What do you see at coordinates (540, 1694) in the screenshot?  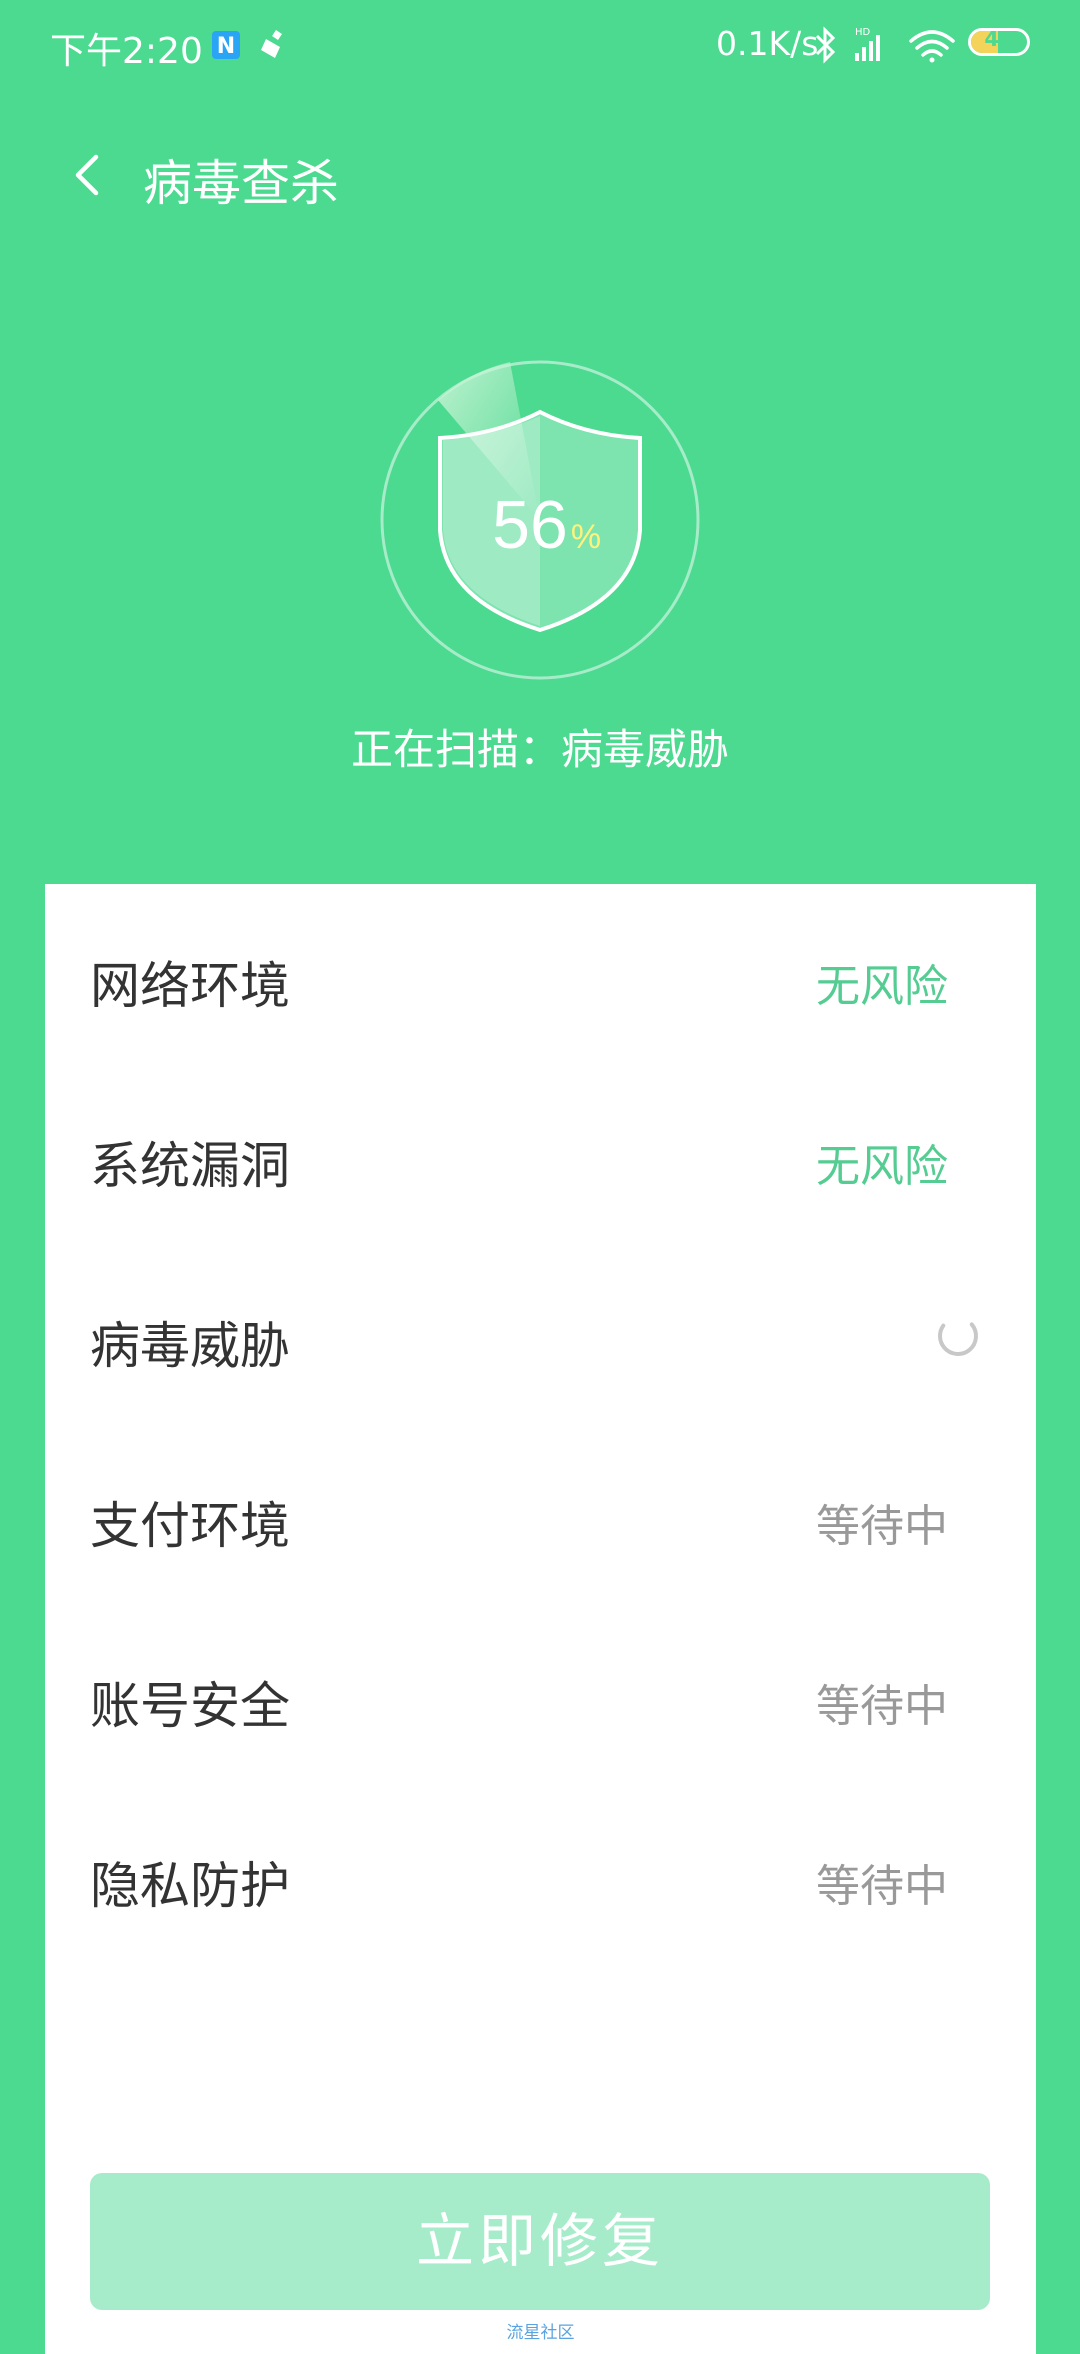 I see `scan-item-account-security: 账号安全 等待中` at bounding box center [540, 1694].